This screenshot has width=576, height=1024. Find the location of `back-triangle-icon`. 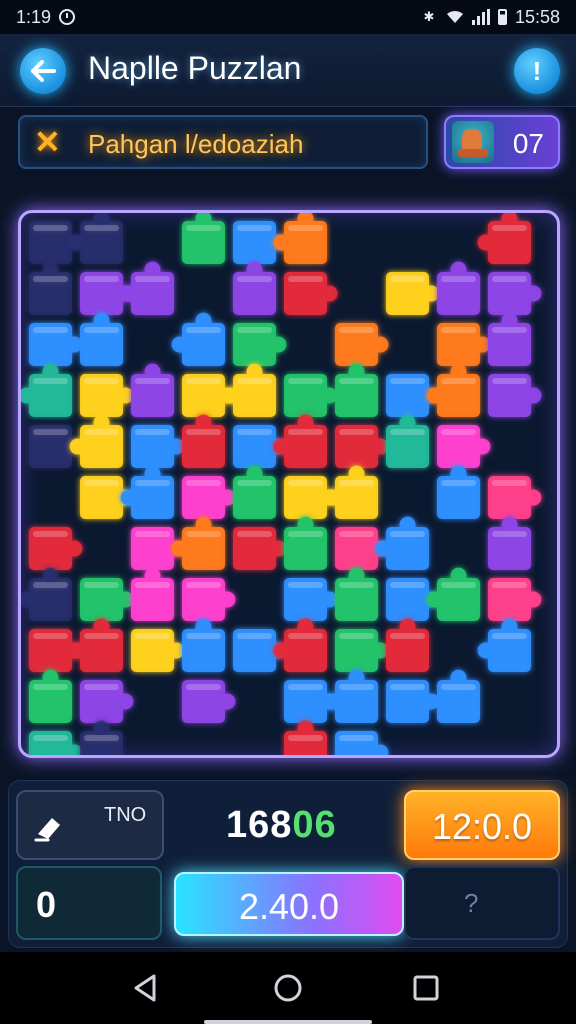

back-triangle-icon is located at coordinates (146, 988).